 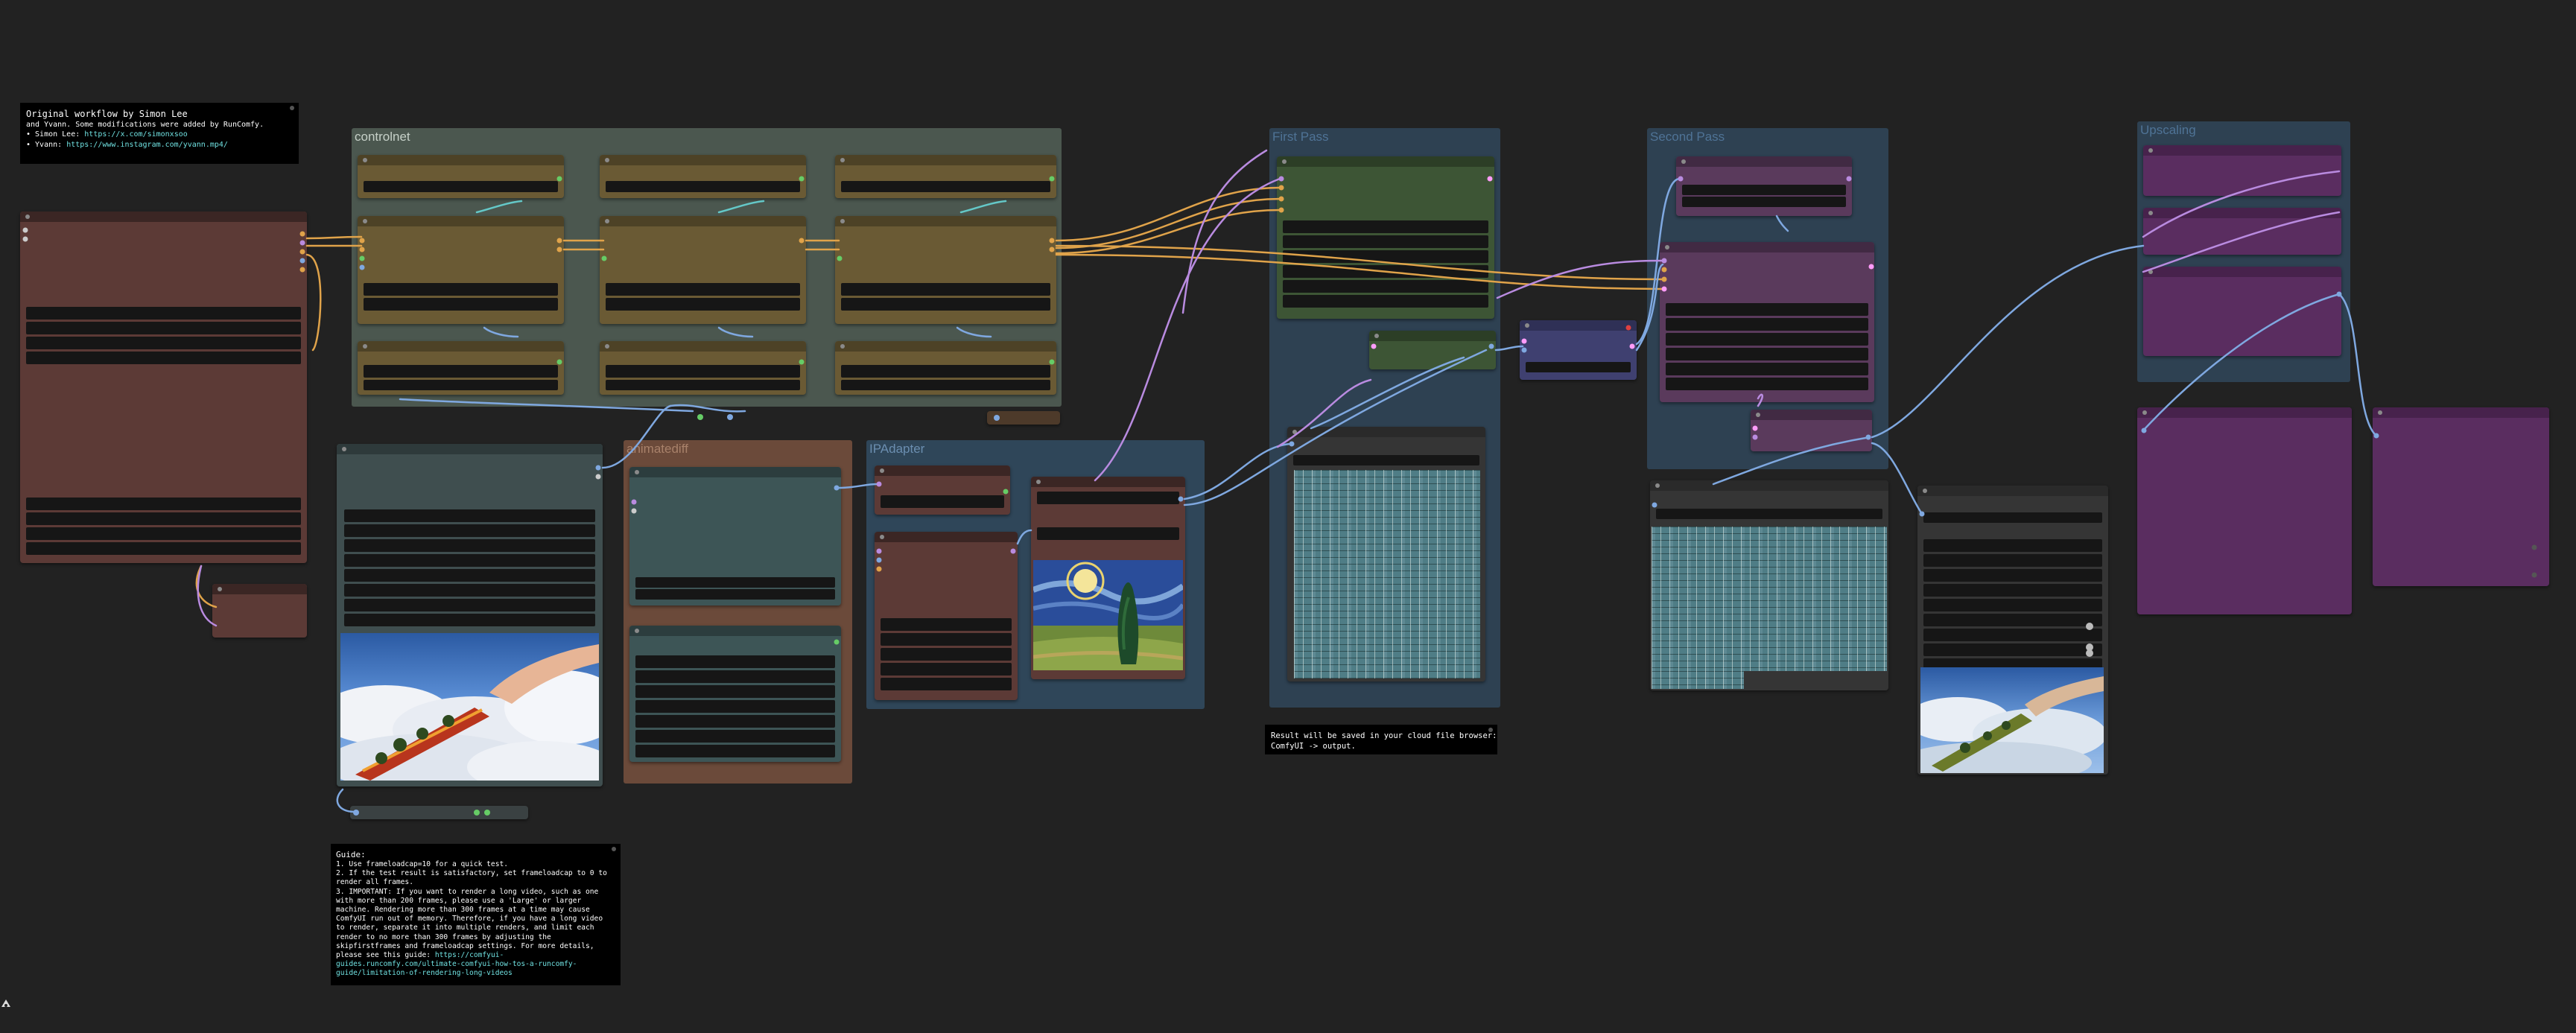 What do you see at coordinates (2090, 653) in the screenshot?
I see `toggle-icon` at bounding box center [2090, 653].